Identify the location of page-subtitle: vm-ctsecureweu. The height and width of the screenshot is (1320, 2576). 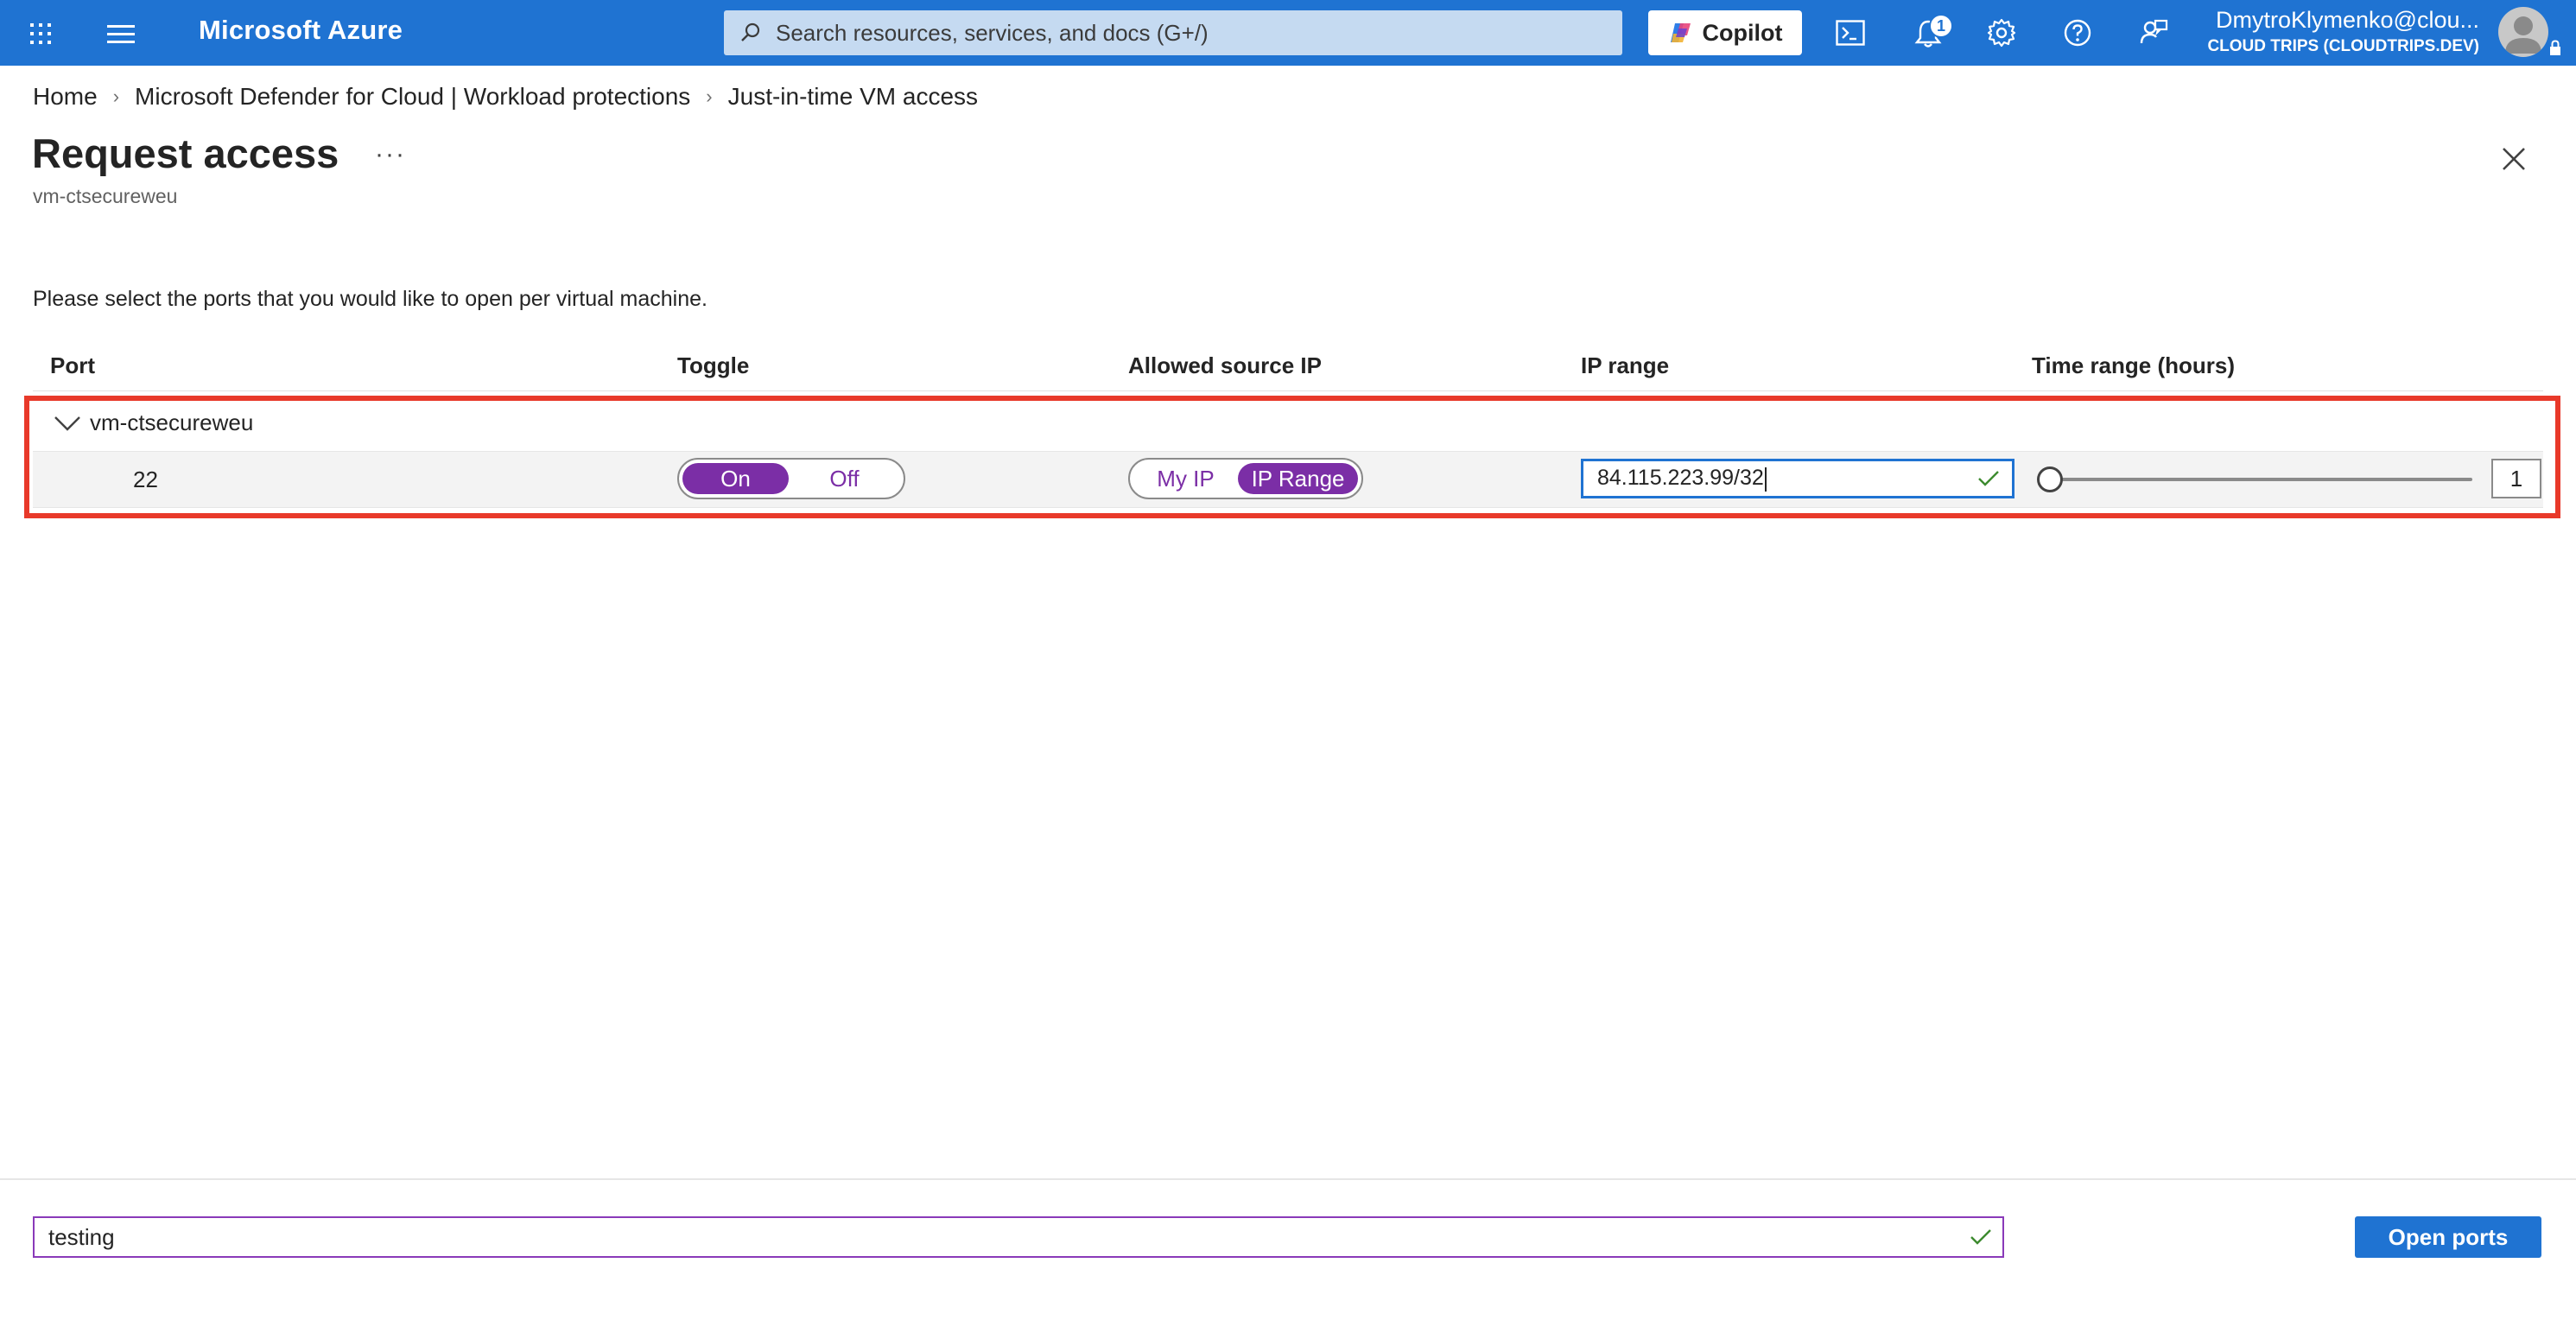
(105, 196).